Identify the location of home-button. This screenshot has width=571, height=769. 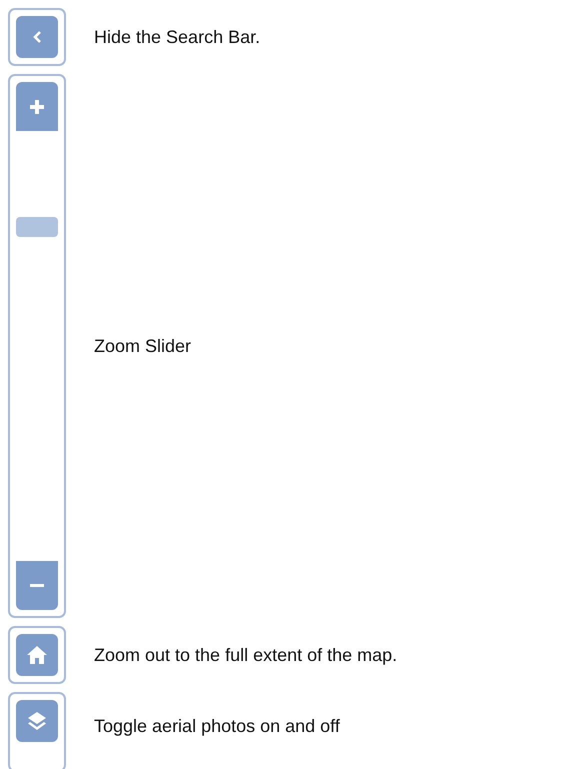
(37, 655).